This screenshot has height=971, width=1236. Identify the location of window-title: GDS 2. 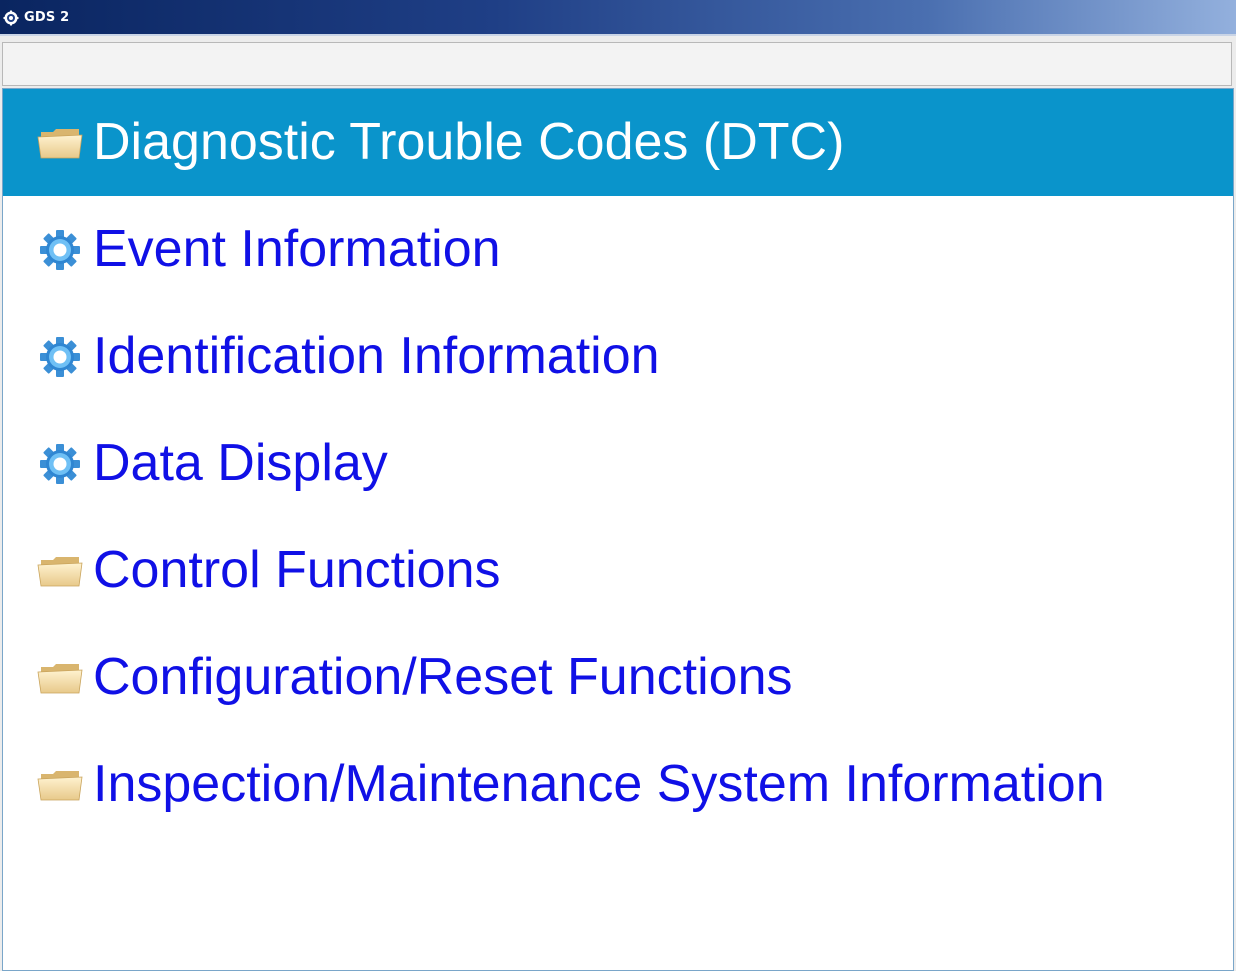
(47, 17).